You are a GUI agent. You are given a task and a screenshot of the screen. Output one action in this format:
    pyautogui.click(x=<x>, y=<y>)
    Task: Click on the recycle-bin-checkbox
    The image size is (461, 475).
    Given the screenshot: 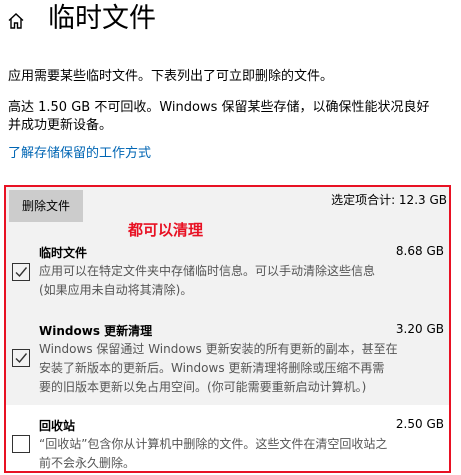 What is the action you would take?
    pyautogui.click(x=21, y=444)
    